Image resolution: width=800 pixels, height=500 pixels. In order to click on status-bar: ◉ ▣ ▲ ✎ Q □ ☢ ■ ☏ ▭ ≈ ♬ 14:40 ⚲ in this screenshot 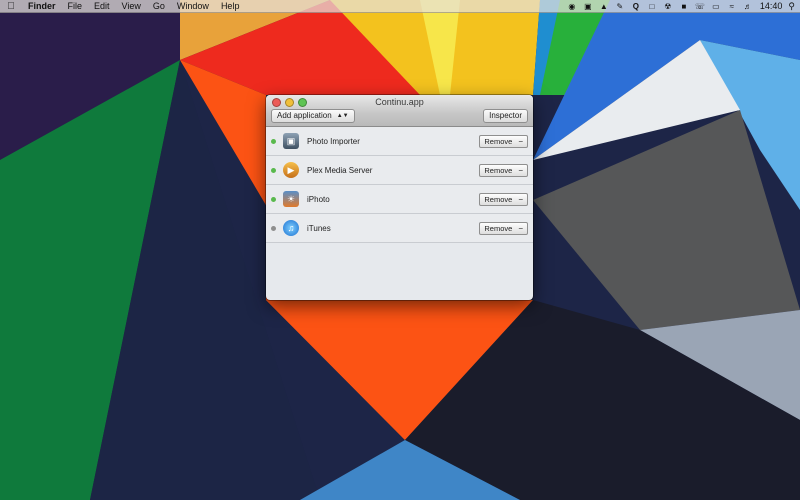, I will do `click(682, 6)`.